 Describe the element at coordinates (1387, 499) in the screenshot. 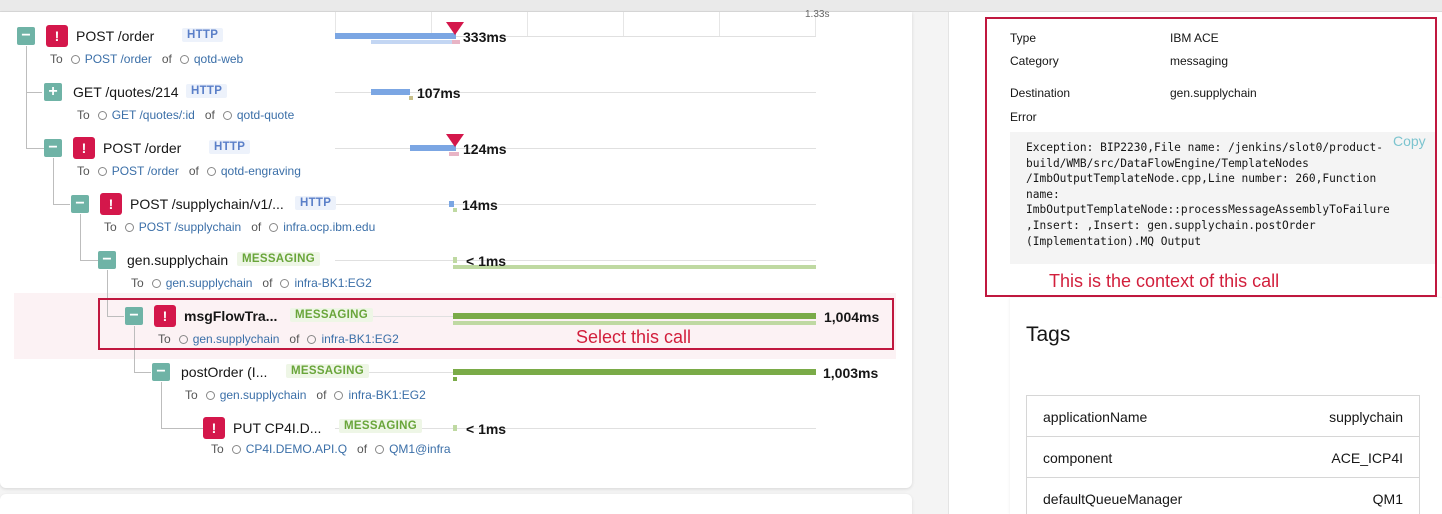

I see `tag-value: QM1` at that location.